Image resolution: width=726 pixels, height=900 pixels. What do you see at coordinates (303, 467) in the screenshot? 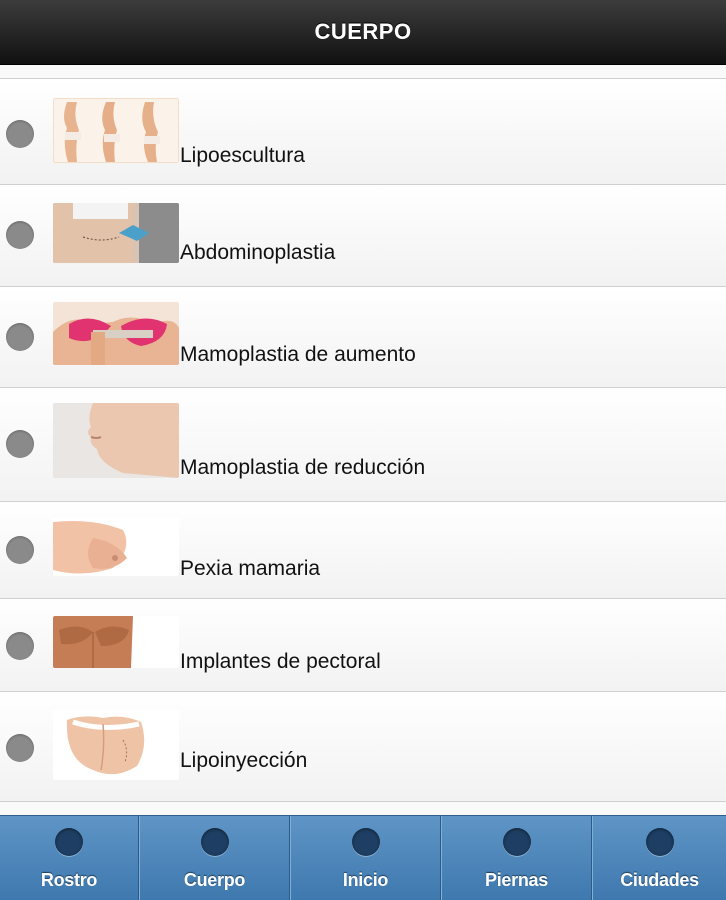
I see `item-label: Mamoplastia de reducción` at bounding box center [303, 467].